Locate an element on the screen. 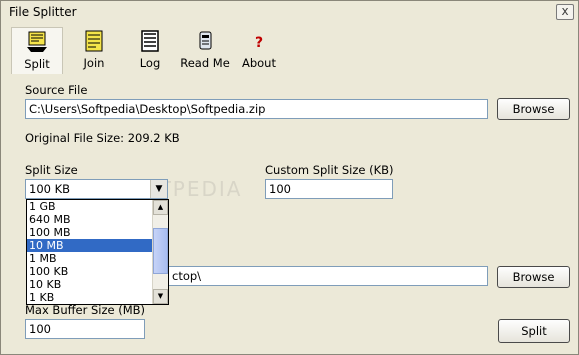 The width and height of the screenshot is (579, 355). scroll-thumb is located at coordinates (160, 251).